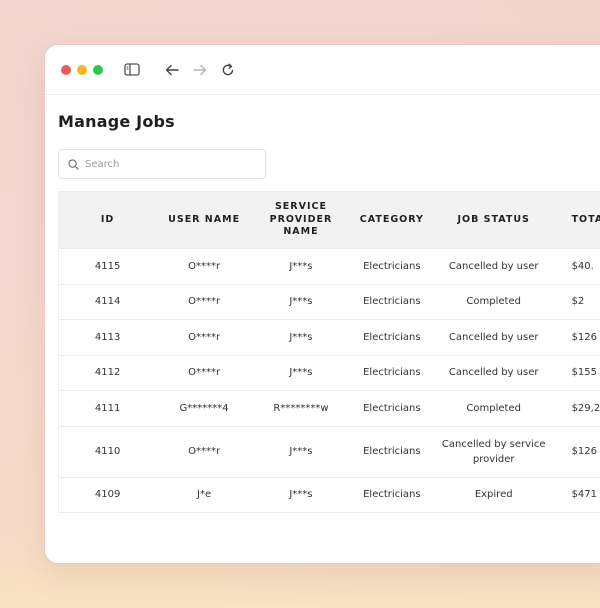 The height and width of the screenshot is (608, 600). Describe the element at coordinates (108, 220) in the screenshot. I see `column-header-id: ID` at that location.